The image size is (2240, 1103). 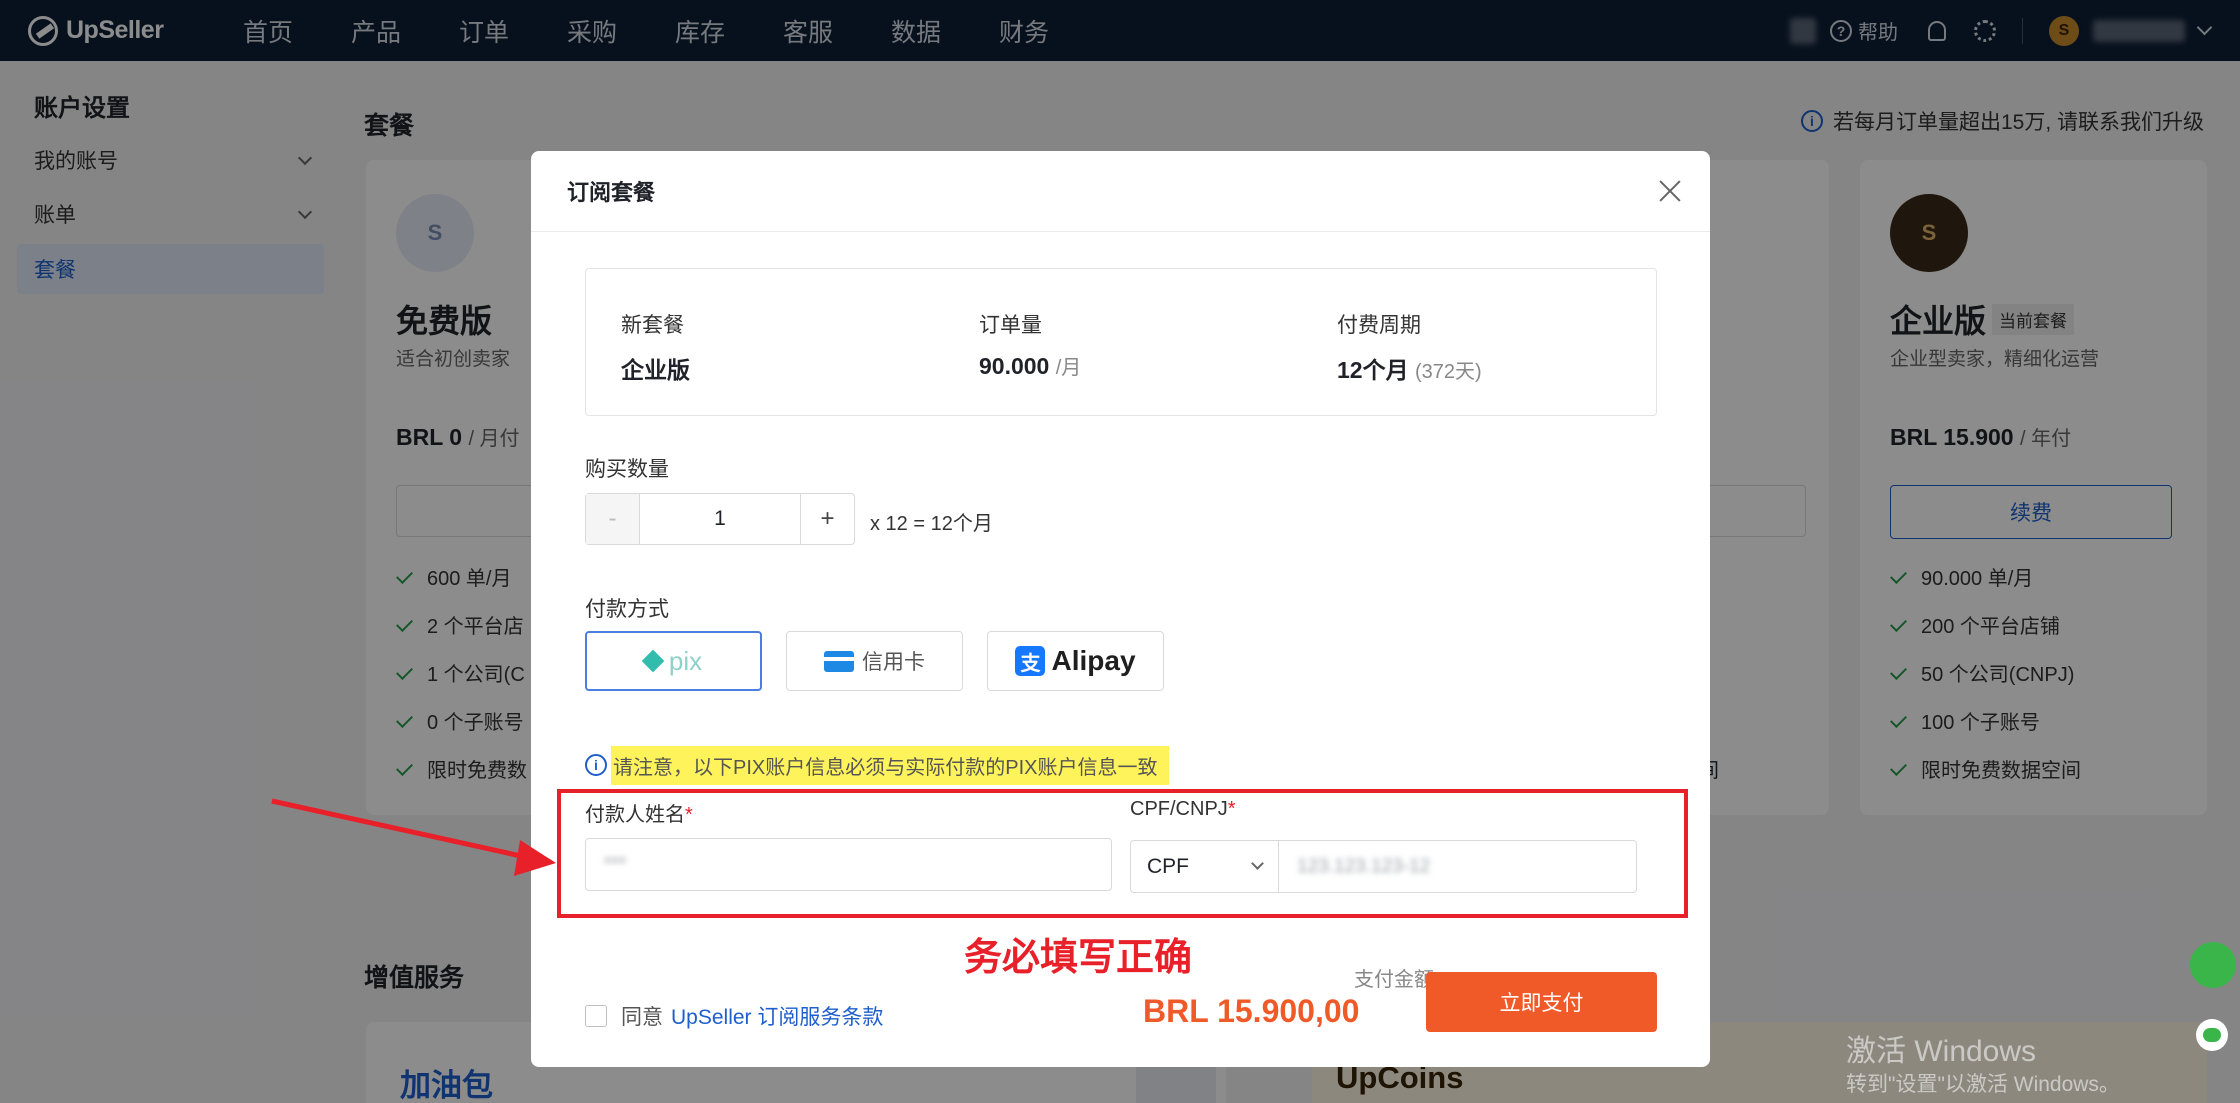 I want to click on annotation-arrow, so click(x=413, y=837).